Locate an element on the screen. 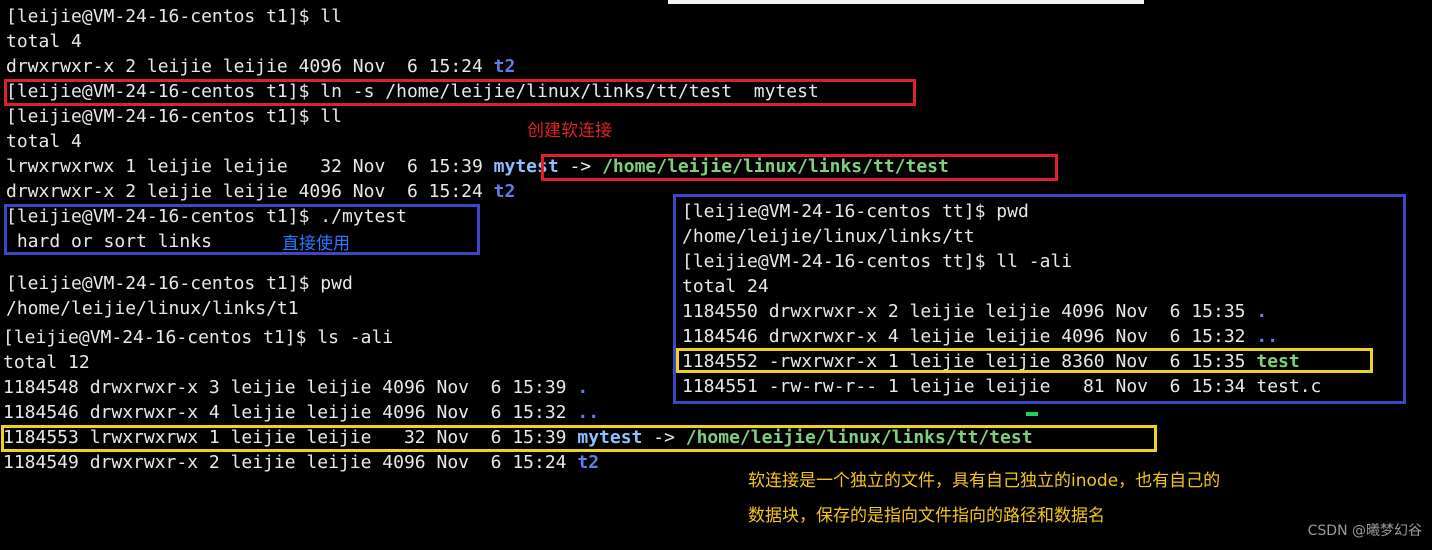  highlight-box-test-inode is located at coordinates (1024, 360).